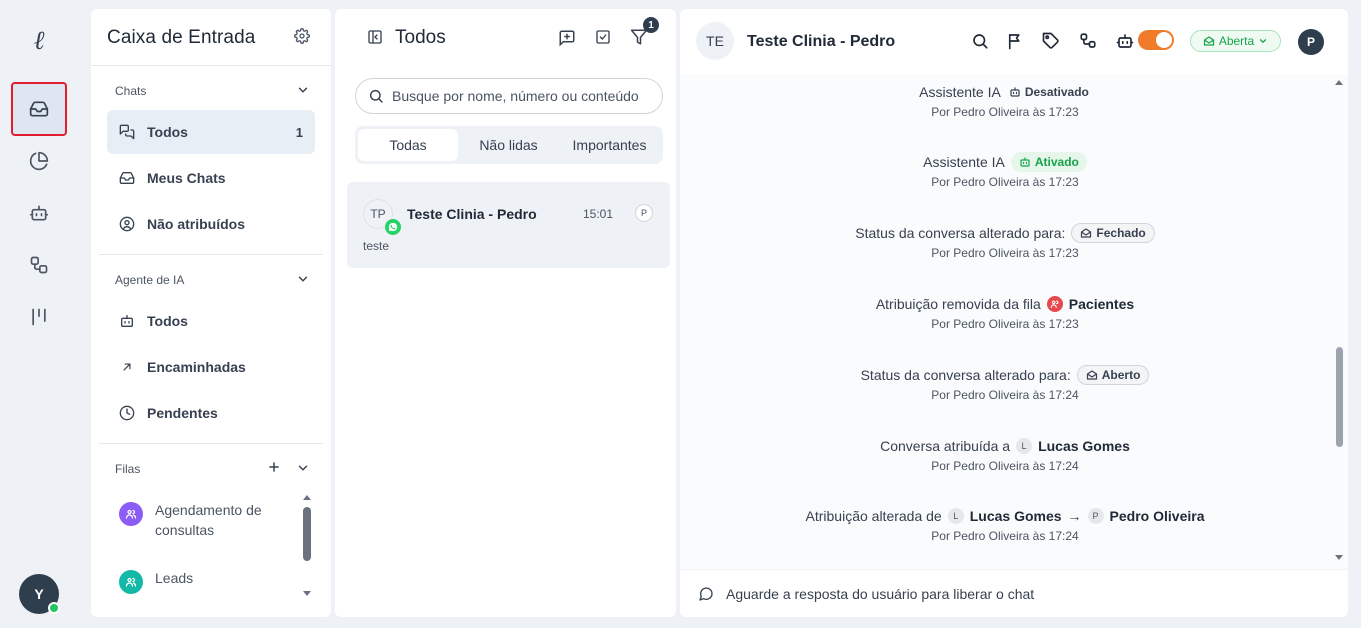 This screenshot has width=1361, height=628. I want to click on queue-name: Pacientes, so click(1101, 304).